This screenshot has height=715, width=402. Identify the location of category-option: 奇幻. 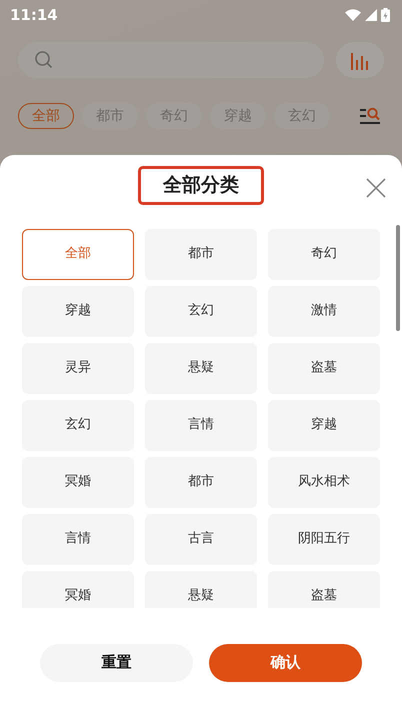
(324, 254).